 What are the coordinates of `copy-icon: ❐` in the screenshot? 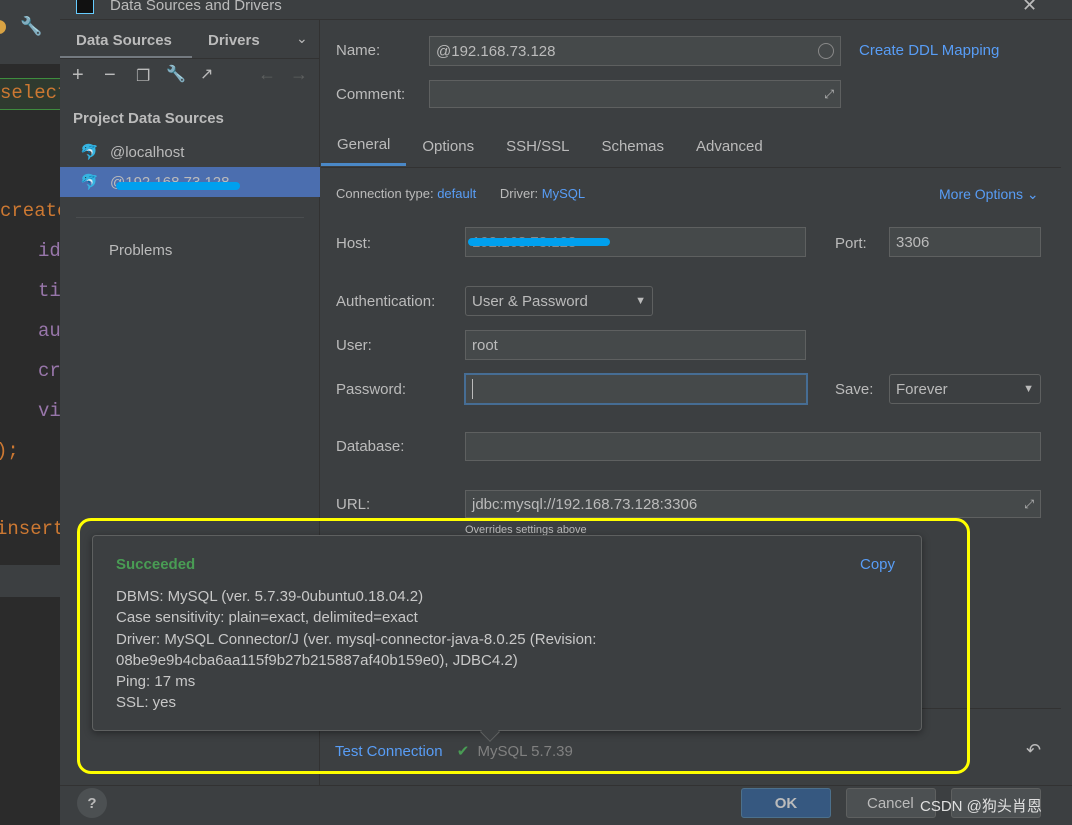 It's located at (143, 76).